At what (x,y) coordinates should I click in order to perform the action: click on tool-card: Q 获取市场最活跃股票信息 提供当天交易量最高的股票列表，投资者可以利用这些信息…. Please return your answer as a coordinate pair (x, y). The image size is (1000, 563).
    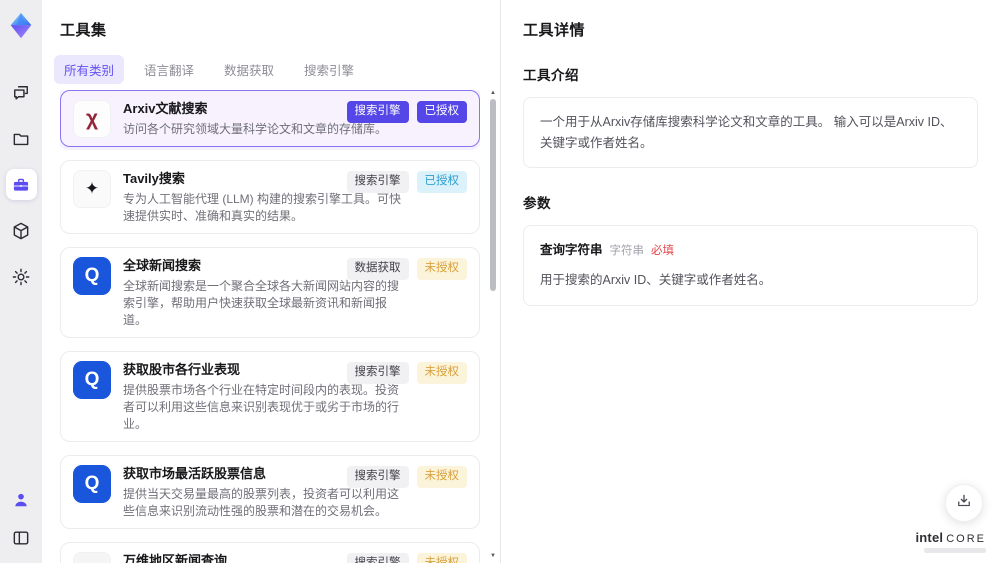
    Looking at the image, I should click on (270, 492).